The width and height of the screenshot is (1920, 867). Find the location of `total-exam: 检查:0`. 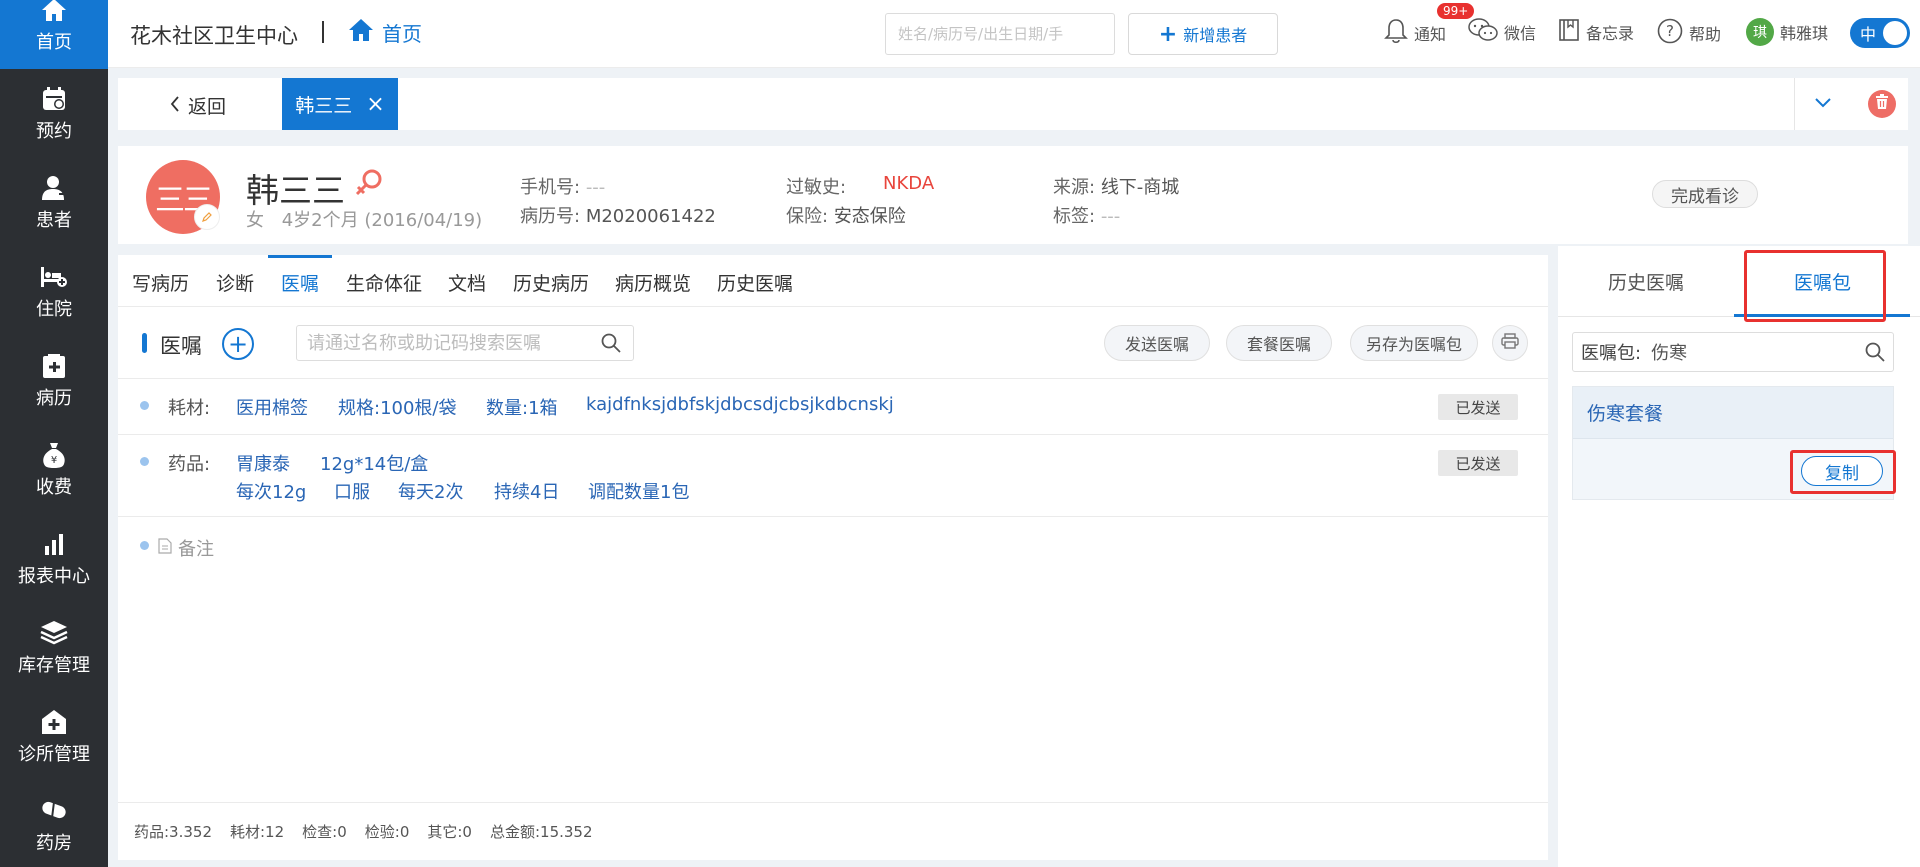

total-exam: 检查:0 is located at coordinates (324, 832).